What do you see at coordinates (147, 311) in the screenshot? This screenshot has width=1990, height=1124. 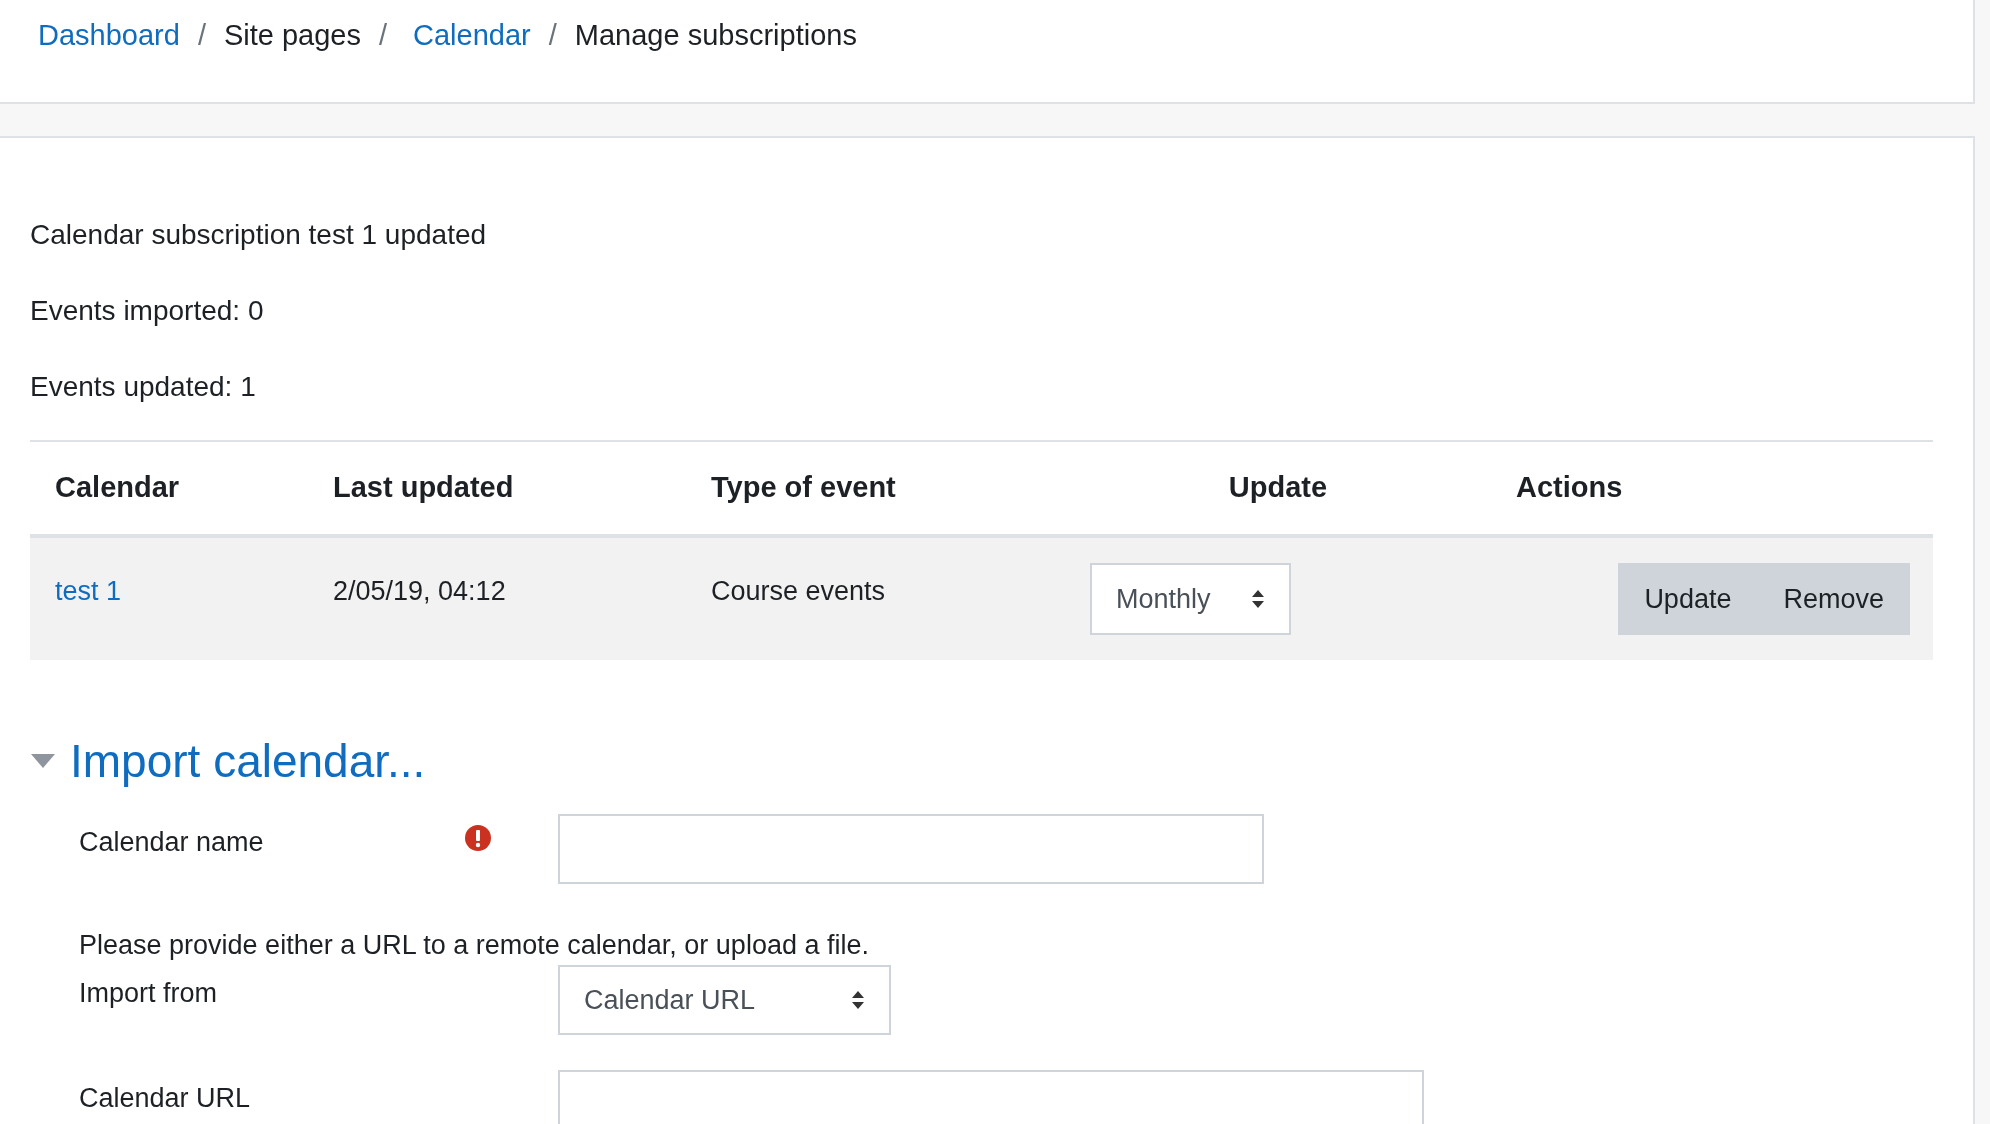 I see `status-message: Events imported: 0` at bounding box center [147, 311].